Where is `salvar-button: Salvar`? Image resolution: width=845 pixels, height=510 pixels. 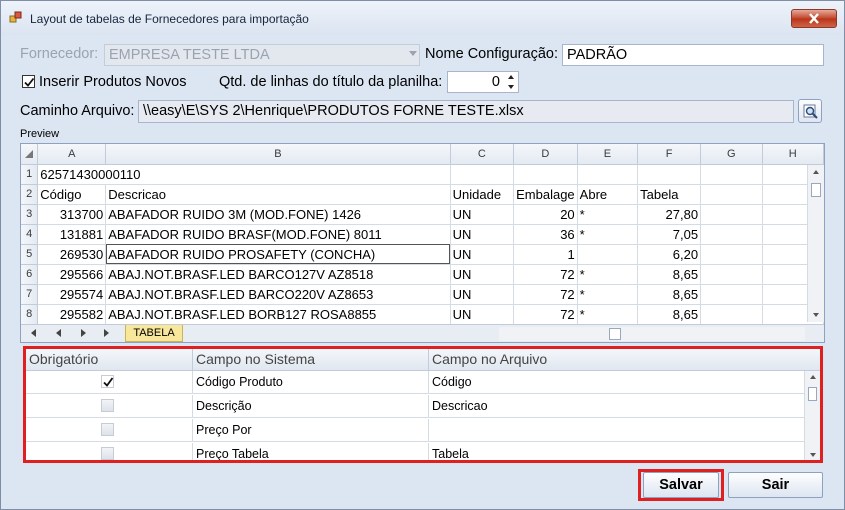
salvar-button: Salvar is located at coordinates (681, 485).